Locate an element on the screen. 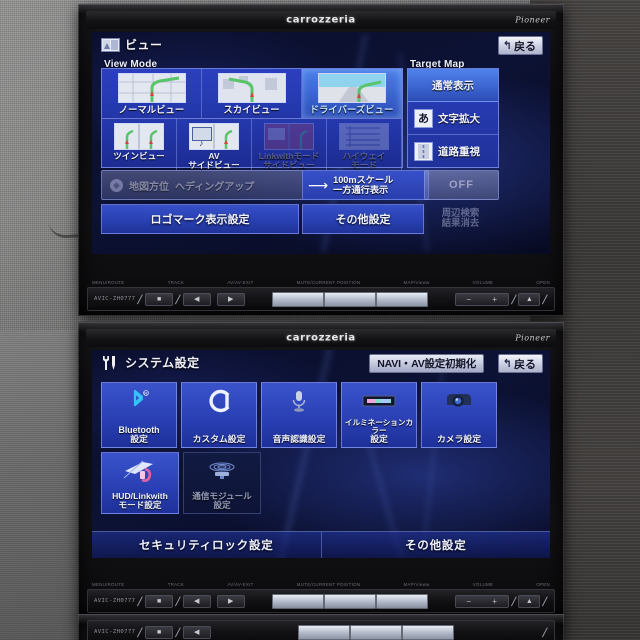  navi-av-reset-button: NAVI・AV設定初期化 is located at coordinates (426, 363).